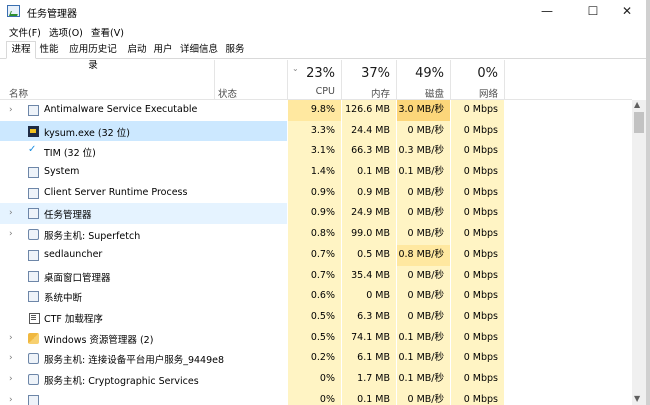  Describe the element at coordinates (325, 91) in the screenshot. I see `cpu-label: CPU` at that location.